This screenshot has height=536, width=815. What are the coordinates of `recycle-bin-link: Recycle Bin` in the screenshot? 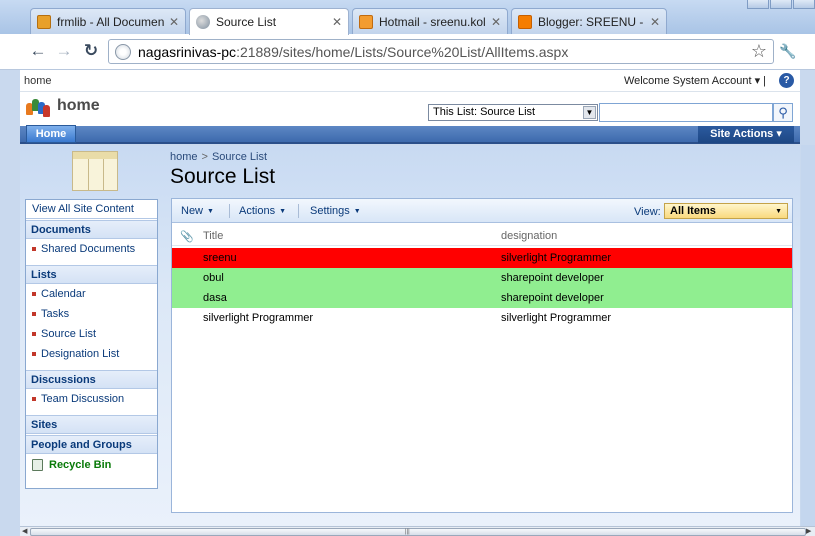 It's located at (91, 465).